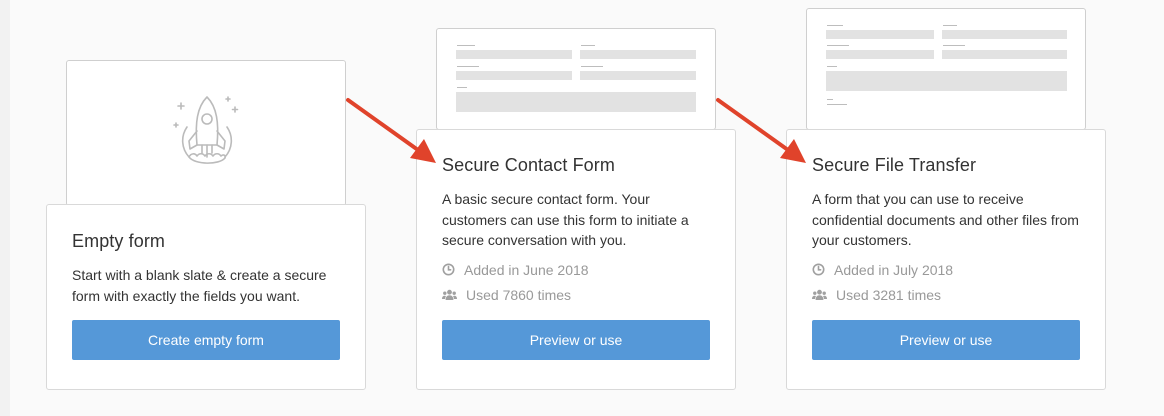 The height and width of the screenshot is (416, 1164). I want to click on usage-text: Used 7860 times, so click(519, 294).